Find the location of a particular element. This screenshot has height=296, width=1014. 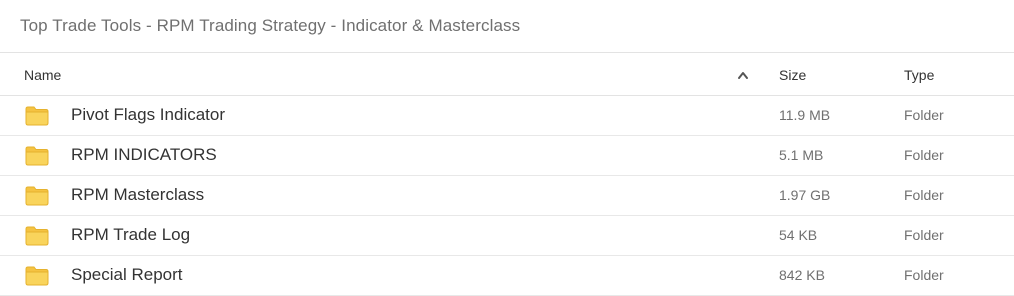

table-row: RPM Trade Log 54 KB Folder is located at coordinates (507, 236).